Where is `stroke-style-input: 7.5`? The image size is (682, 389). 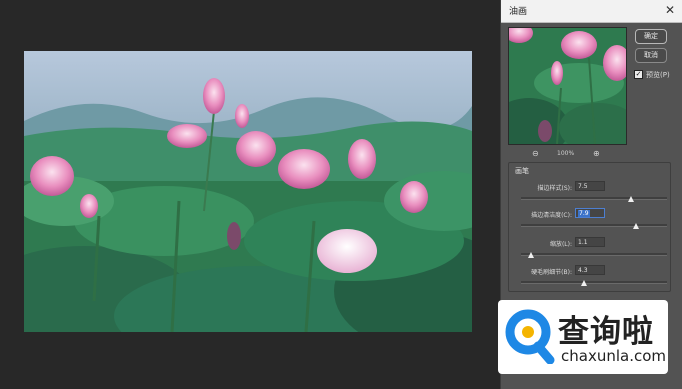
stroke-style-input: 7.5 is located at coordinates (590, 186).